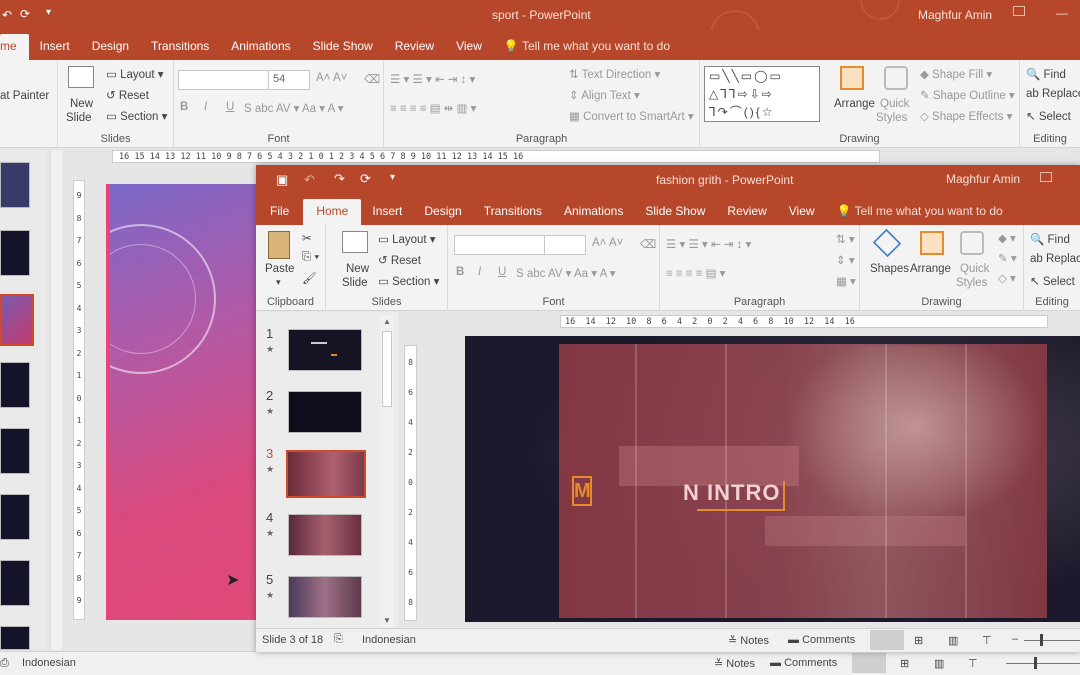 This screenshot has width=1080, height=675. I want to click on front-notes-button: ≚ Notes, so click(748, 640).